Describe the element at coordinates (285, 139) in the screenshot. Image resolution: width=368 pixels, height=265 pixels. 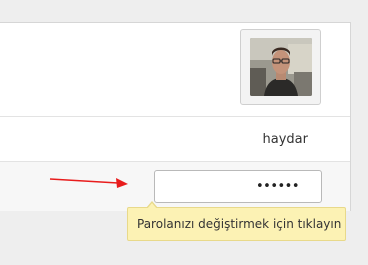
I see `username-value: haydar` at that location.